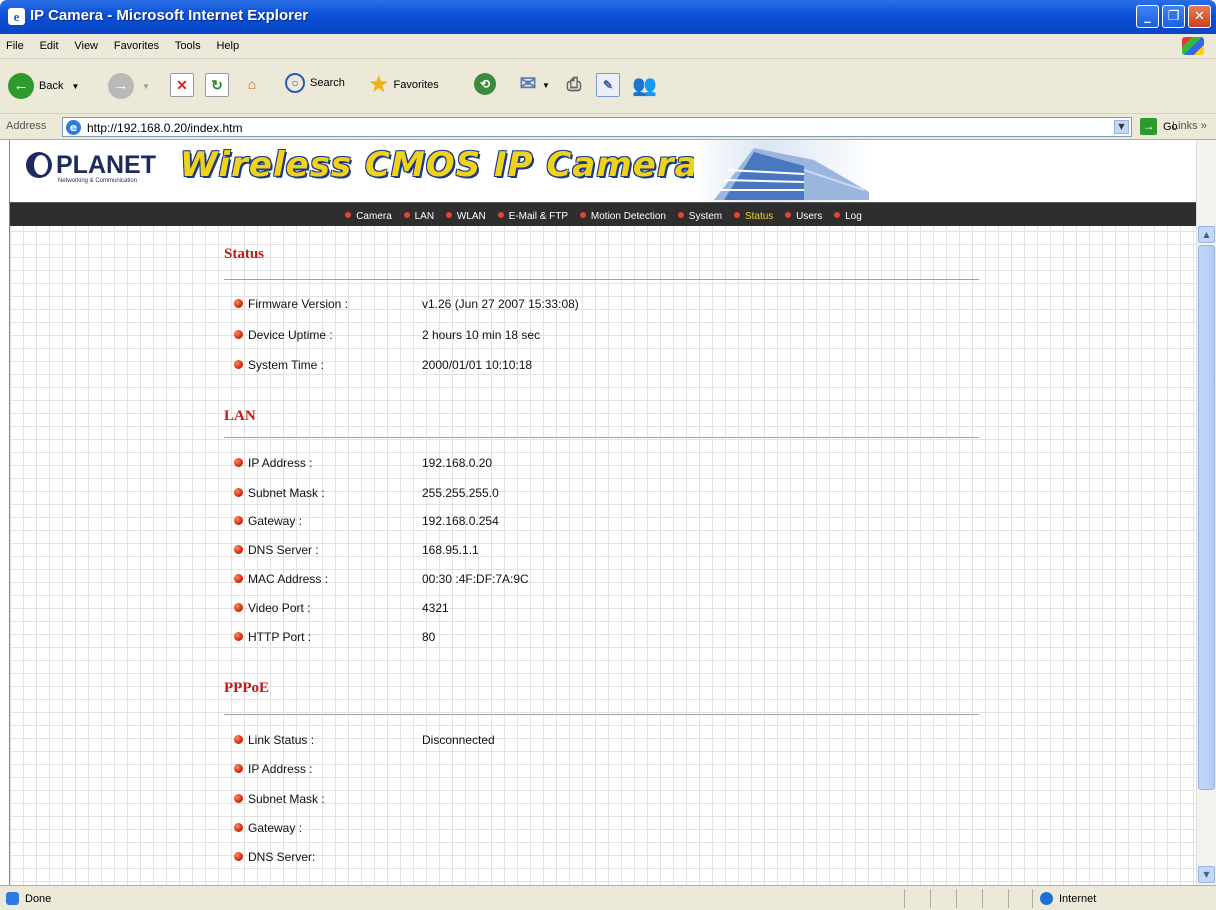 The image size is (1216, 910). Describe the element at coordinates (1078, 898) in the screenshot. I see `zone-label: Internet` at that location.